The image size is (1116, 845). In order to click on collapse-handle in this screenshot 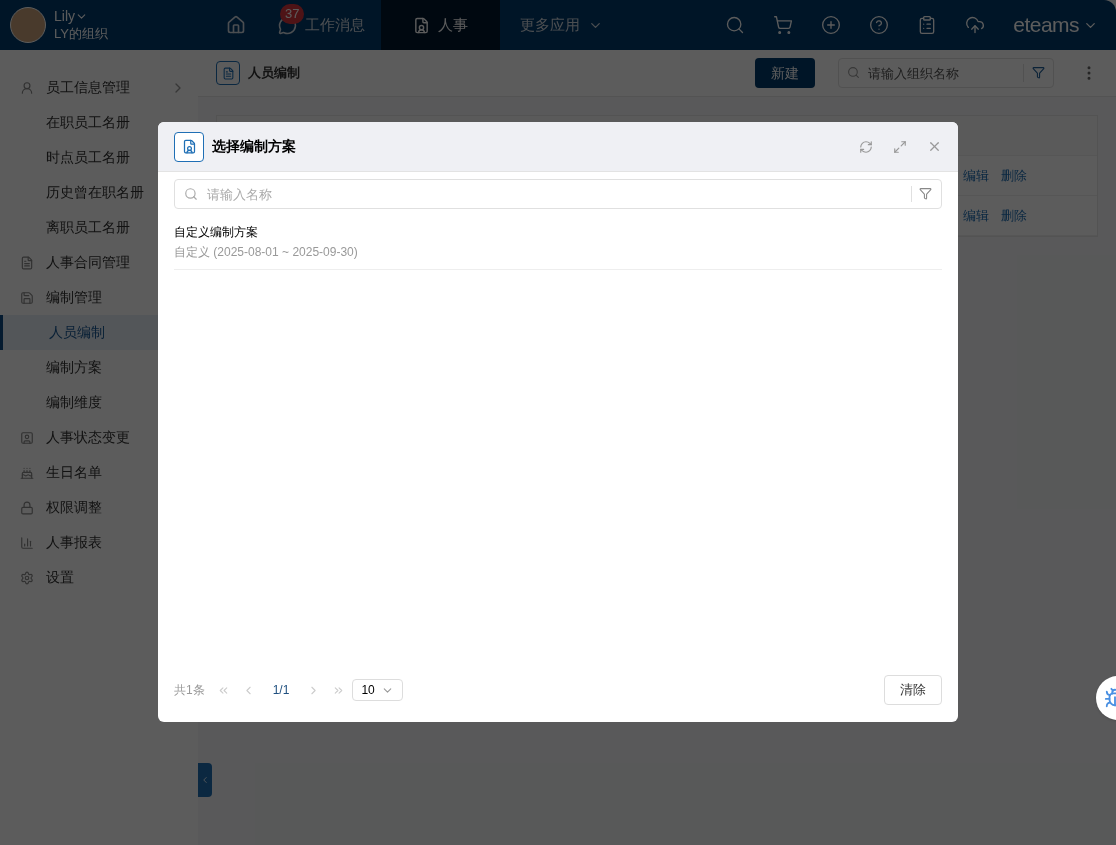, I will do `click(205, 780)`.